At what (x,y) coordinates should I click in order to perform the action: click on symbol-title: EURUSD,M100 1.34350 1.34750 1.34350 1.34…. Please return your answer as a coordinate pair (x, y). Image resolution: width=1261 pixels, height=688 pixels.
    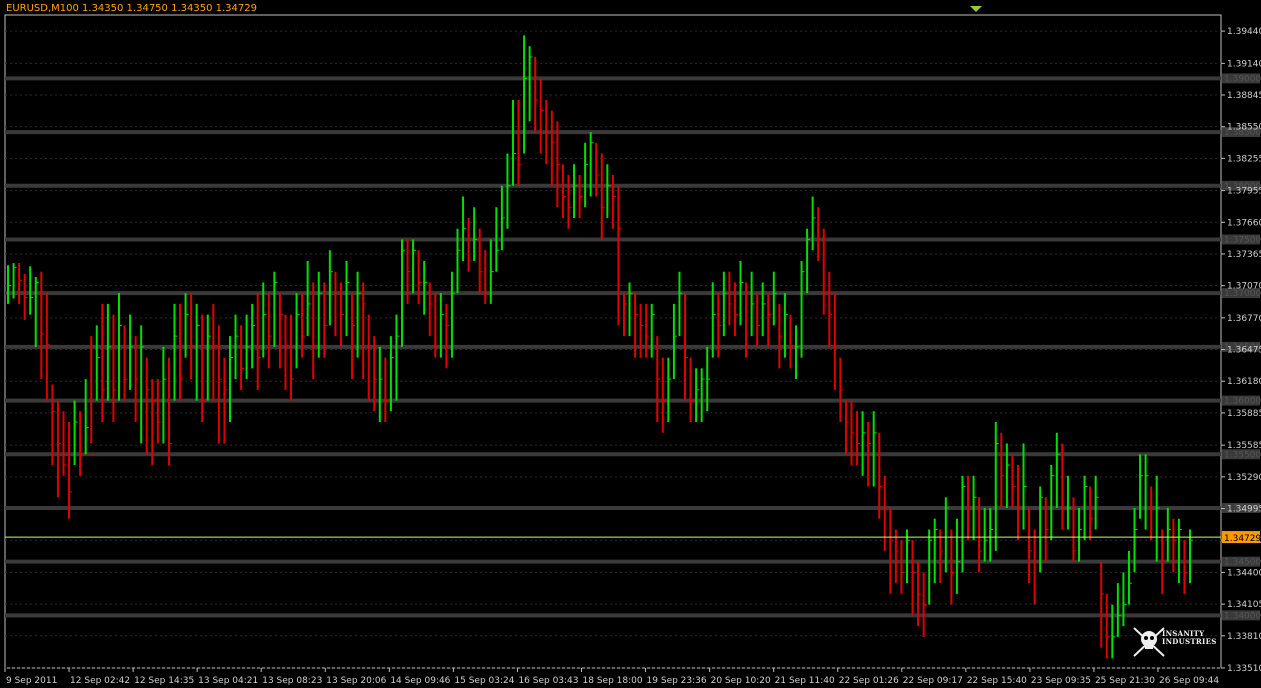
    Looking at the image, I should click on (131, 8).